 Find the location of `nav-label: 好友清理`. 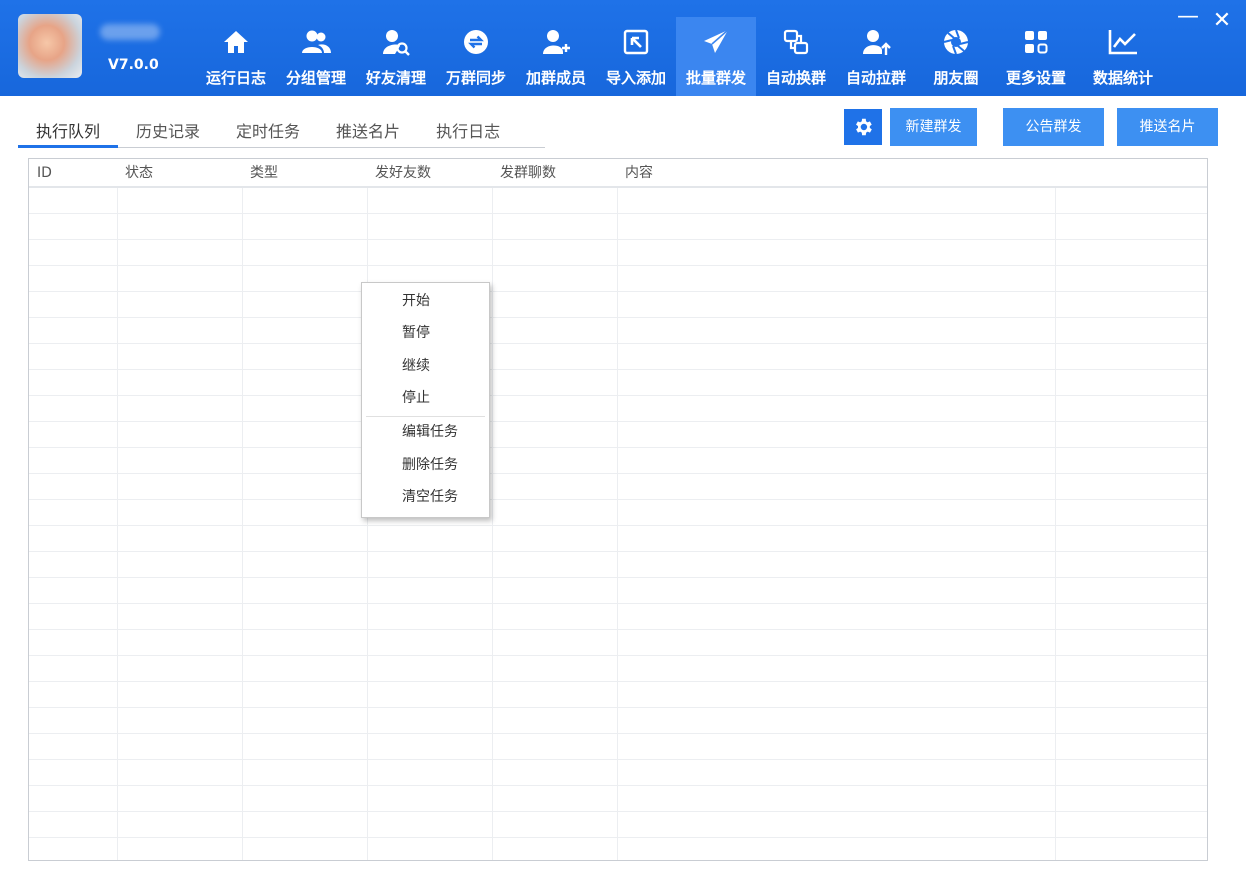

nav-label: 好友清理 is located at coordinates (395, 78).